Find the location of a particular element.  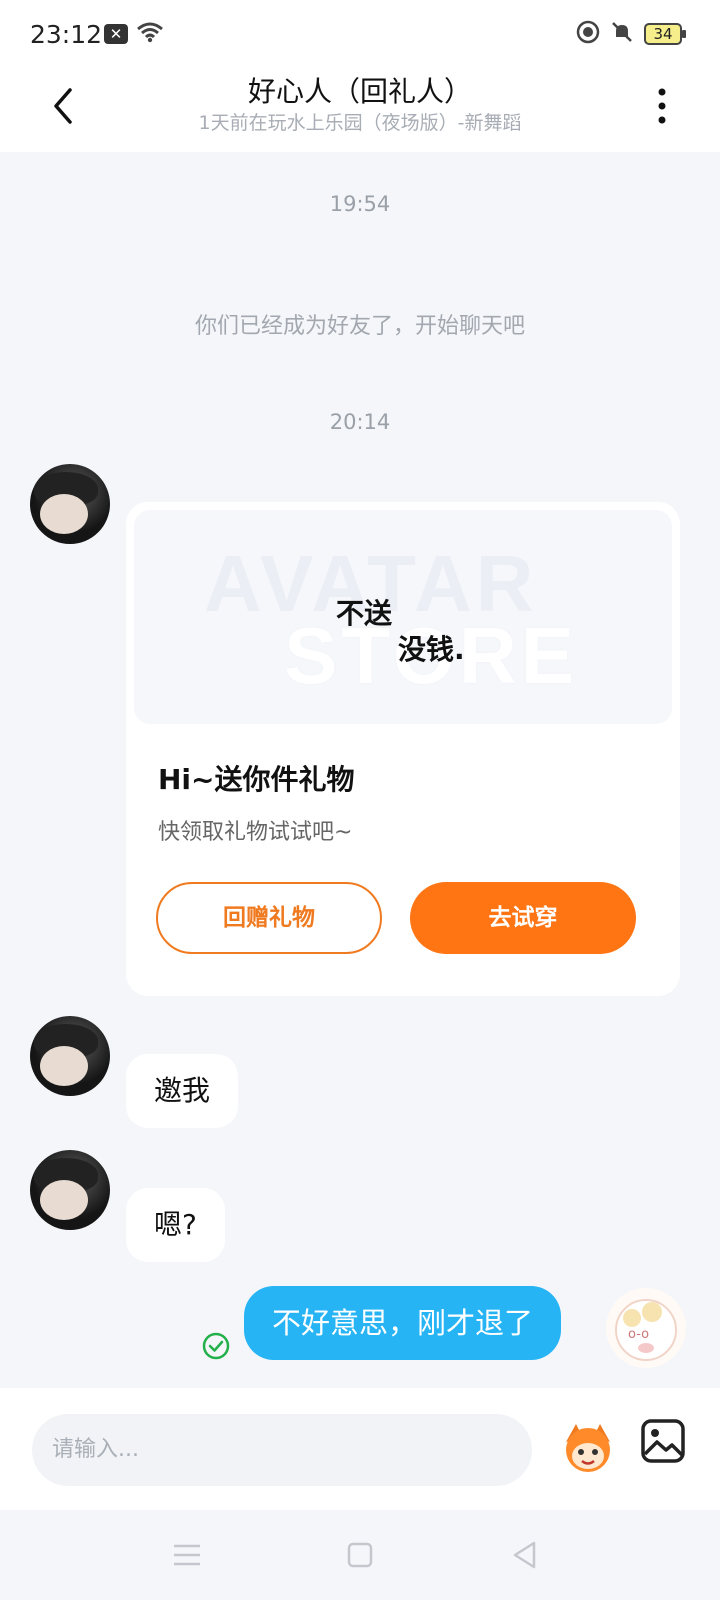

my-avatar: o-o is located at coordinates (646, 1328).